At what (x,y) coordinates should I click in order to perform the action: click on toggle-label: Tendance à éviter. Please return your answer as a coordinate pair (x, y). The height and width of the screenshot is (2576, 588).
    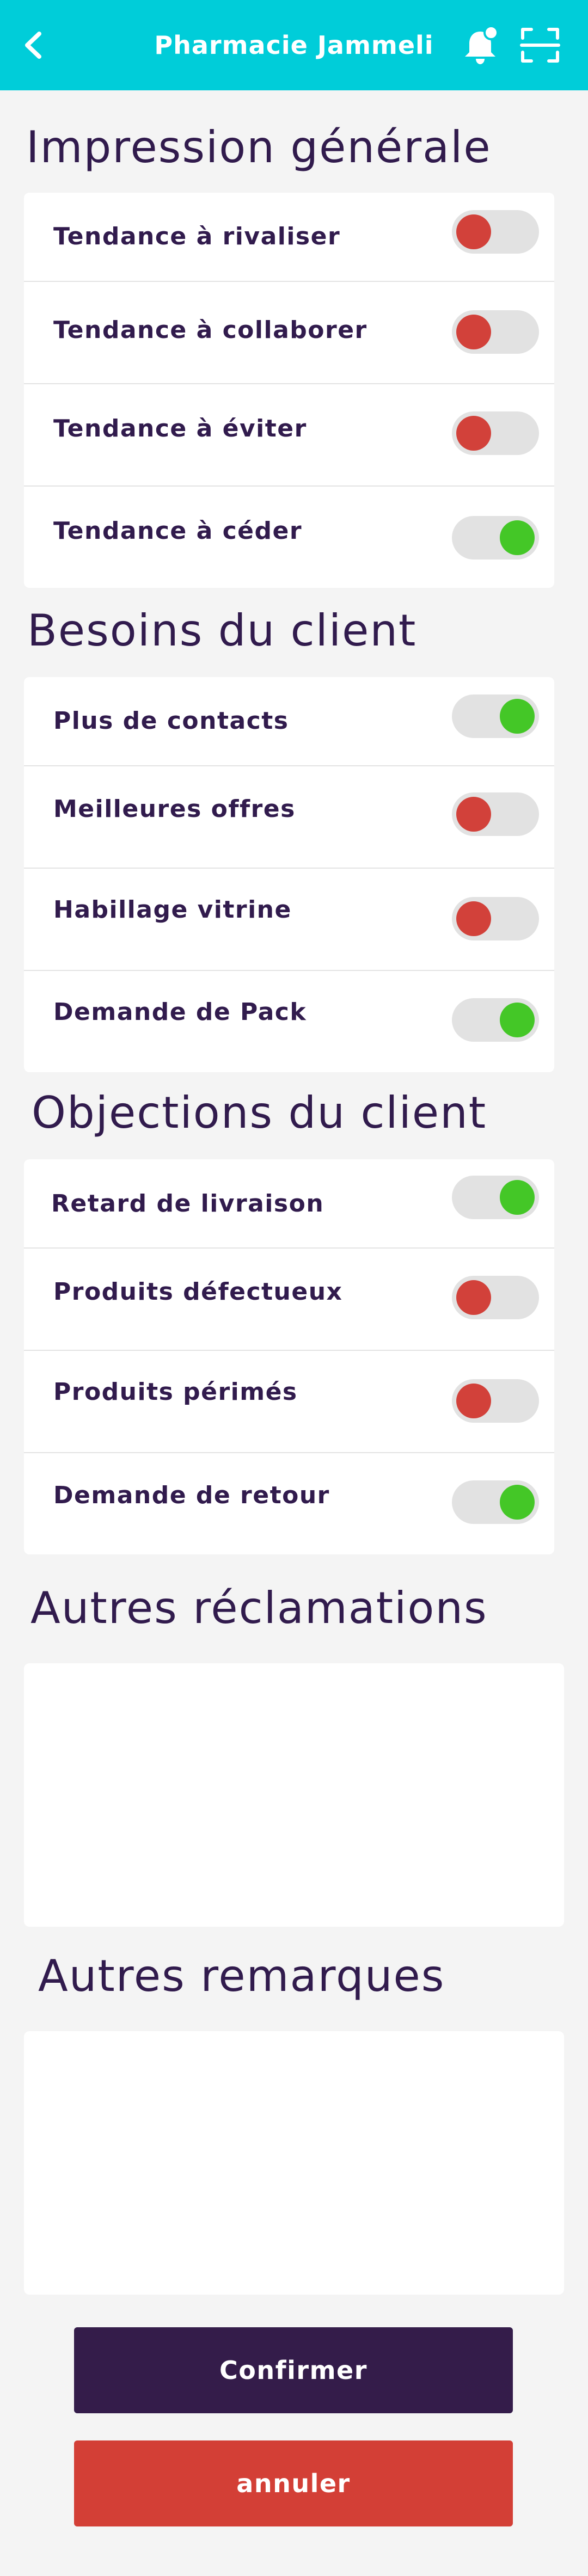
    Looking at the image, I should click on (180, 428).